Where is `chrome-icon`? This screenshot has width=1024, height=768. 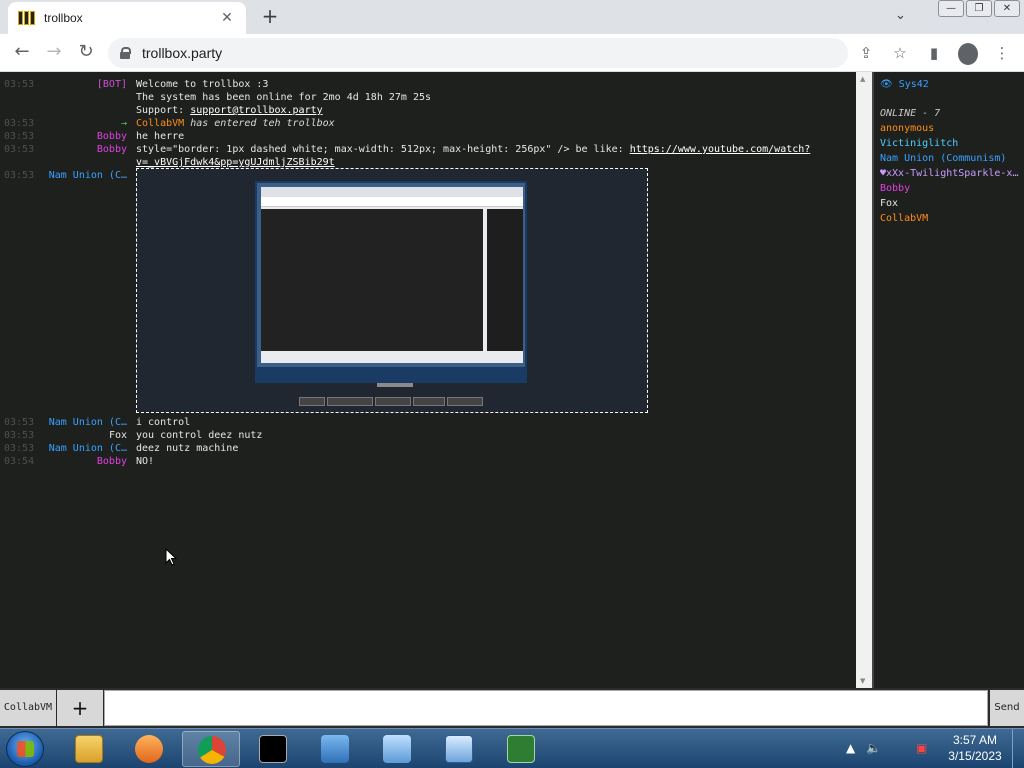 chrome-icon is located at coordinates (212, 750).